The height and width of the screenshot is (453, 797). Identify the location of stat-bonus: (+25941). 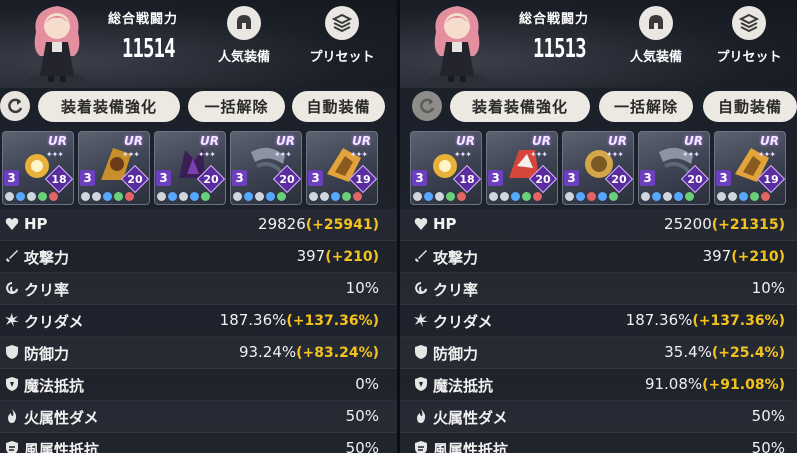
(342, 225).